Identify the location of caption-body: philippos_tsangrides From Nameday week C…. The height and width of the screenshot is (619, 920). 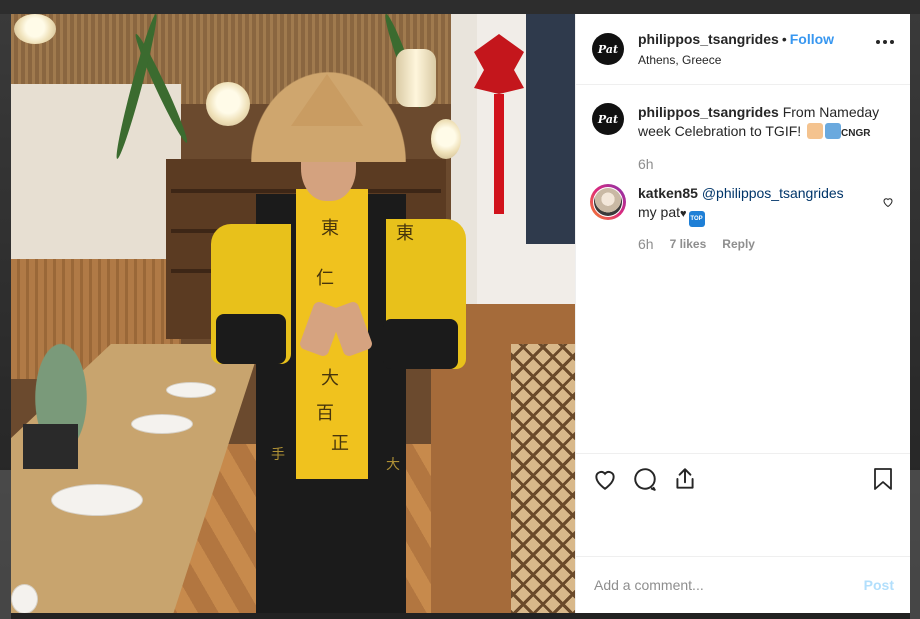
(758, 138).